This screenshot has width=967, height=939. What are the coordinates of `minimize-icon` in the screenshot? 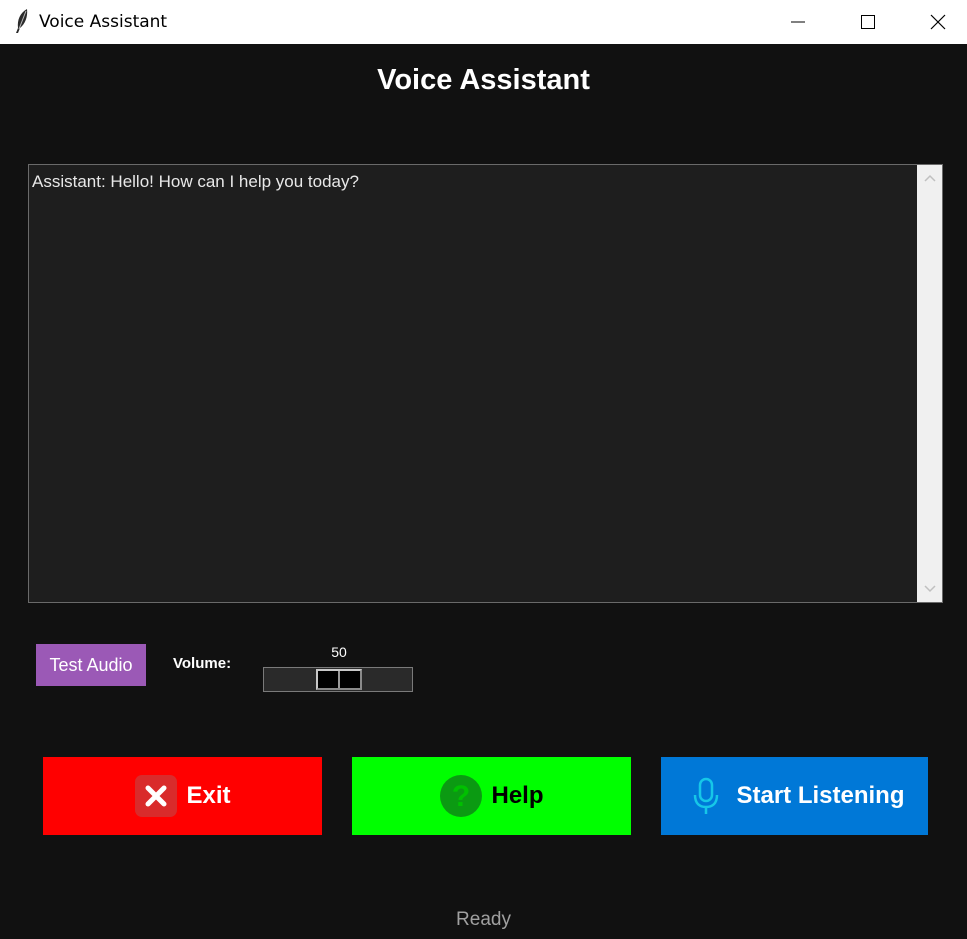 It's located at (798, 22).